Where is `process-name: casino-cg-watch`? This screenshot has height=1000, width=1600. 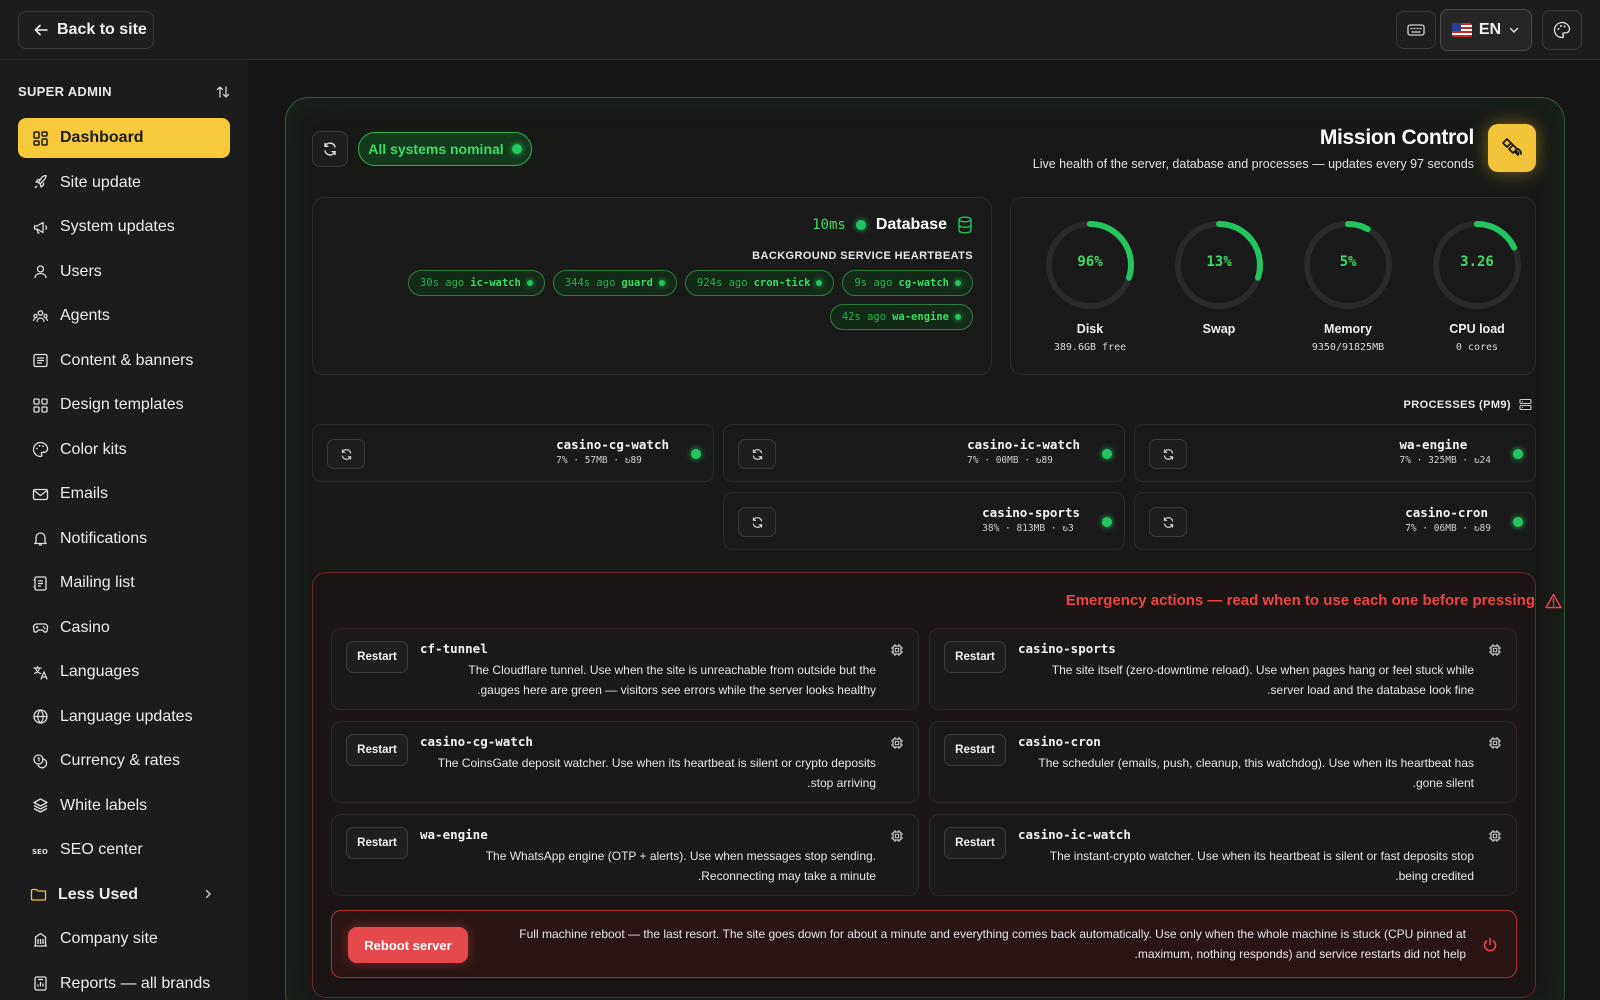
process-name: casino-cg-watch is located at coordinates (612, 444).